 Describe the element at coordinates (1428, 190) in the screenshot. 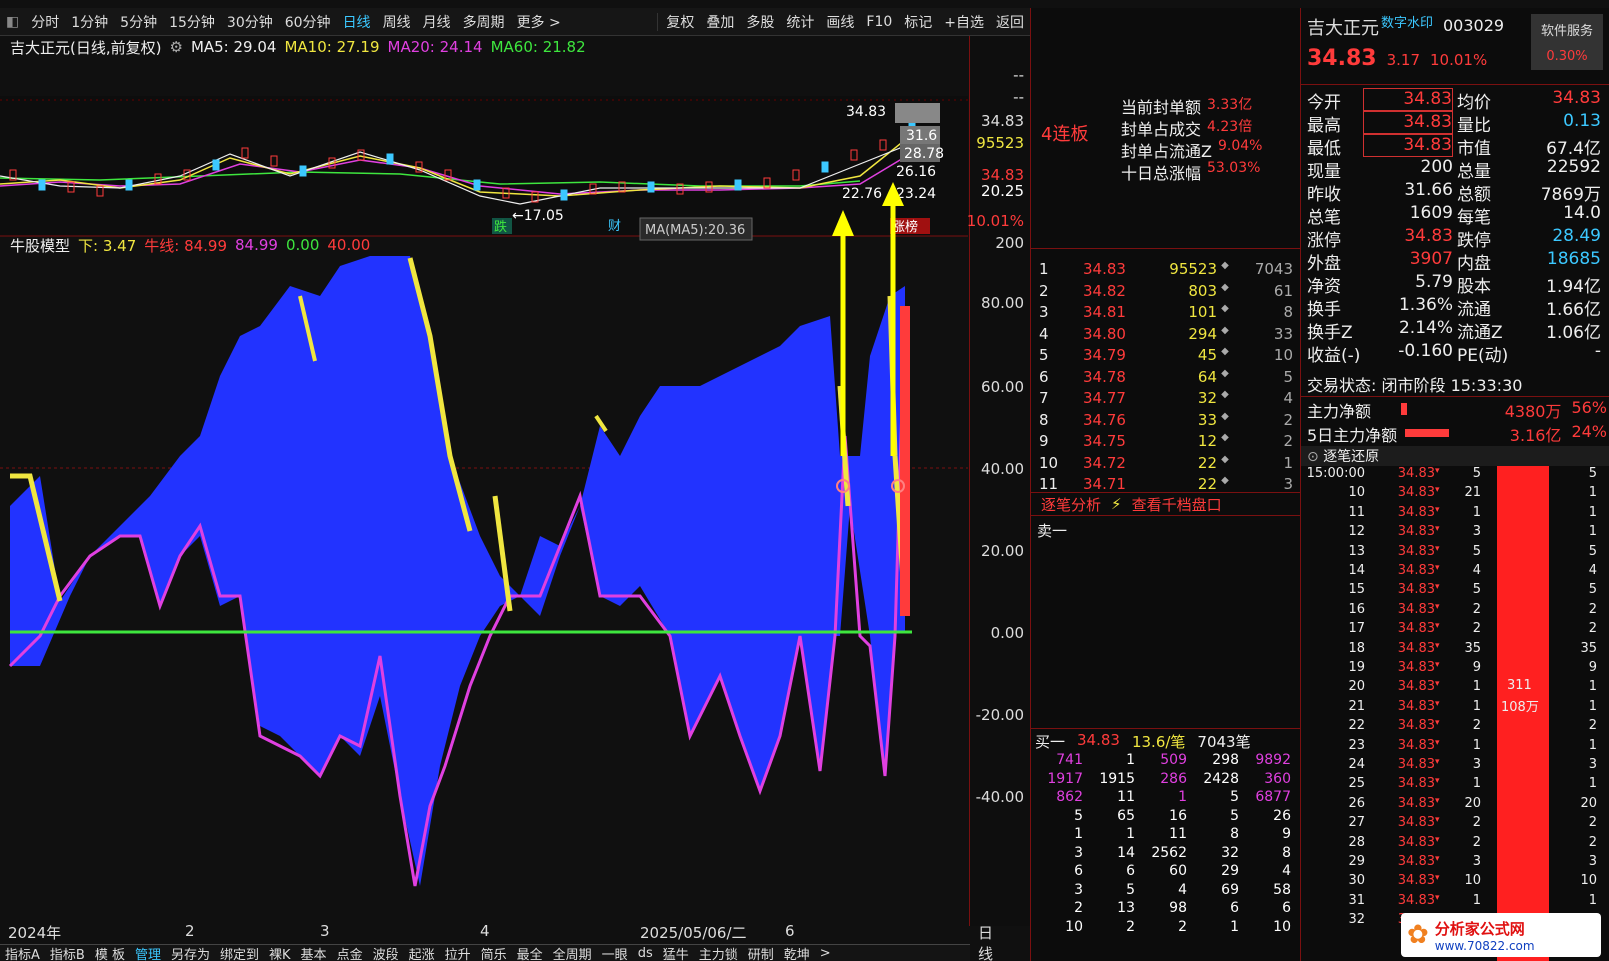

I see `stat-value: 31.66` at that location.